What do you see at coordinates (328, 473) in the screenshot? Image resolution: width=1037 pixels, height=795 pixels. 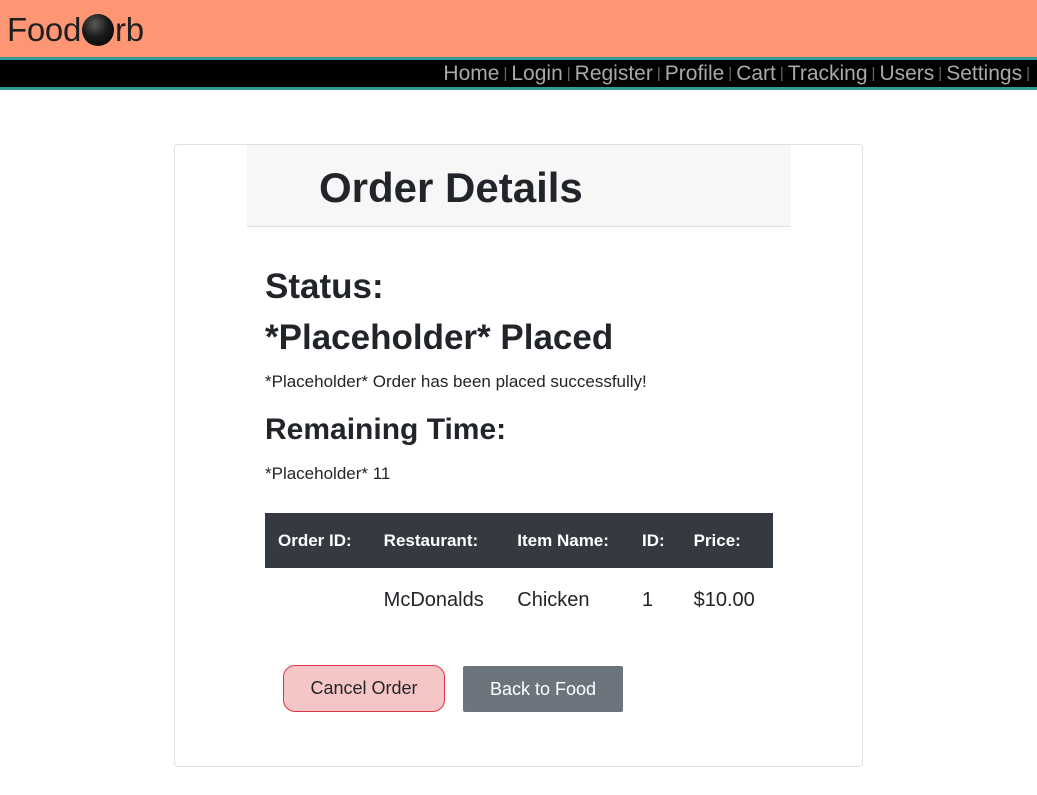 I see `remaining-time-value: *Placeholder* 11` at bounding box center [328, 473].